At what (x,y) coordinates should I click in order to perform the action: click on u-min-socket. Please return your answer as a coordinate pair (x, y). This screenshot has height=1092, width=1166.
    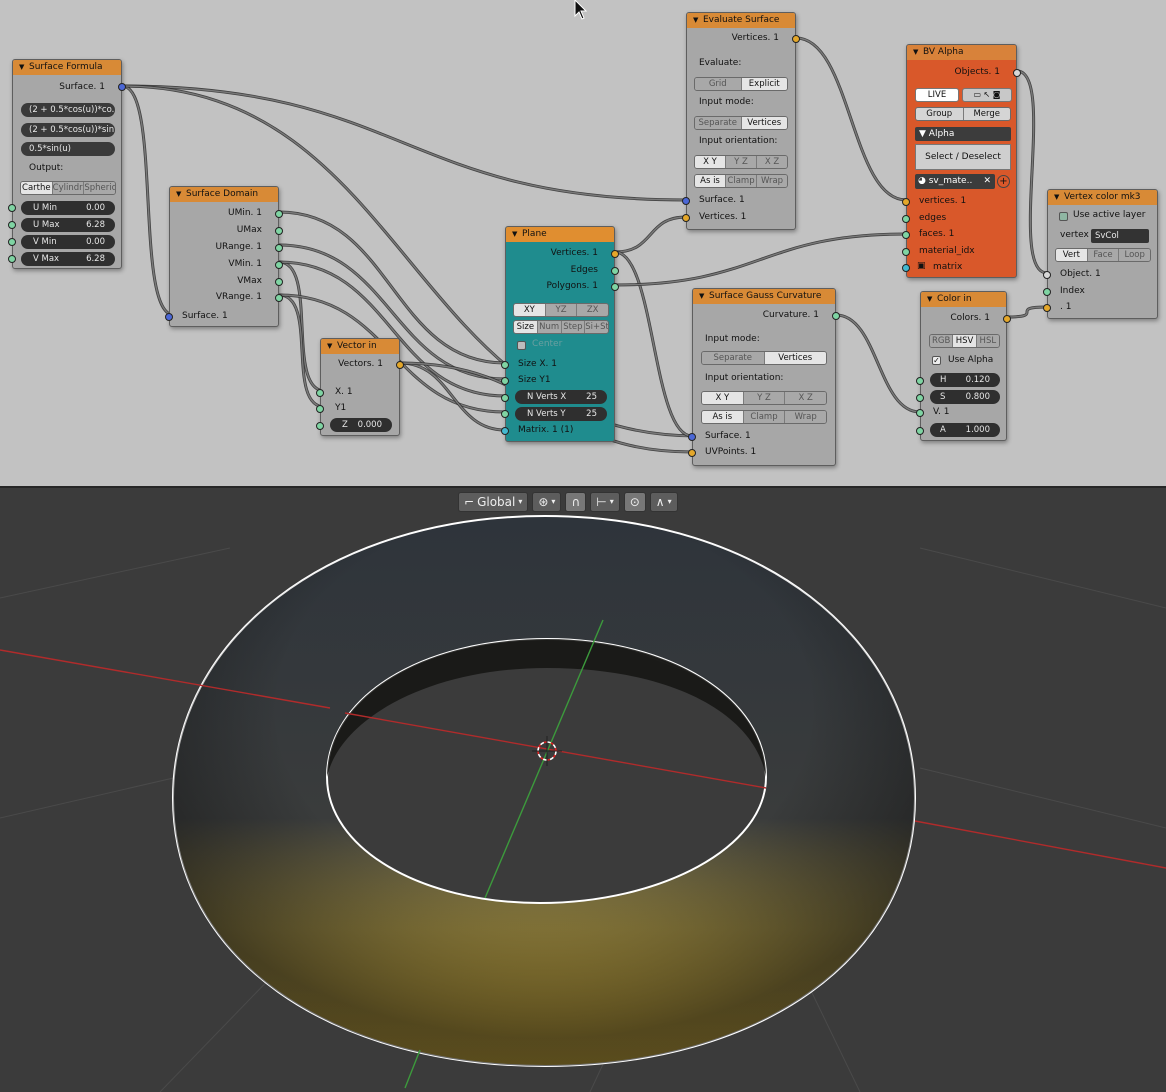
    Looking at the image, I should click on (12, 208).